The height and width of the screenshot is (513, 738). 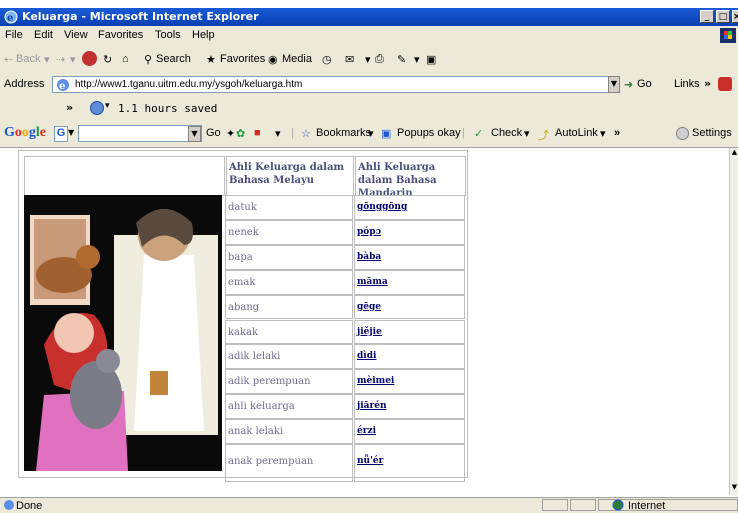 What do you see at coordinates (409, 232) in the screenshot?
I see `mandarin-link: pópɔ` at bounding box center [409, 232].